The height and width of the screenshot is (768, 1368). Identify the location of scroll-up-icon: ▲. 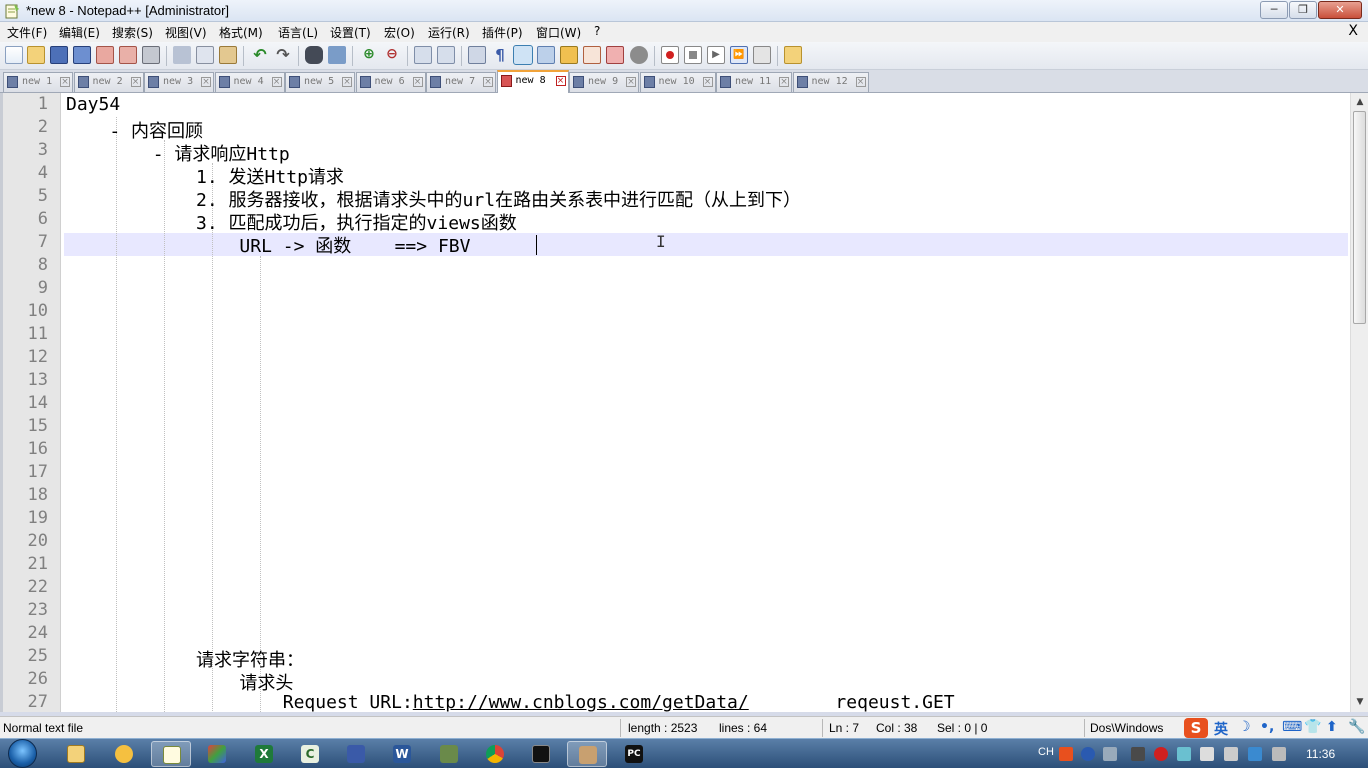
(1360, 103).